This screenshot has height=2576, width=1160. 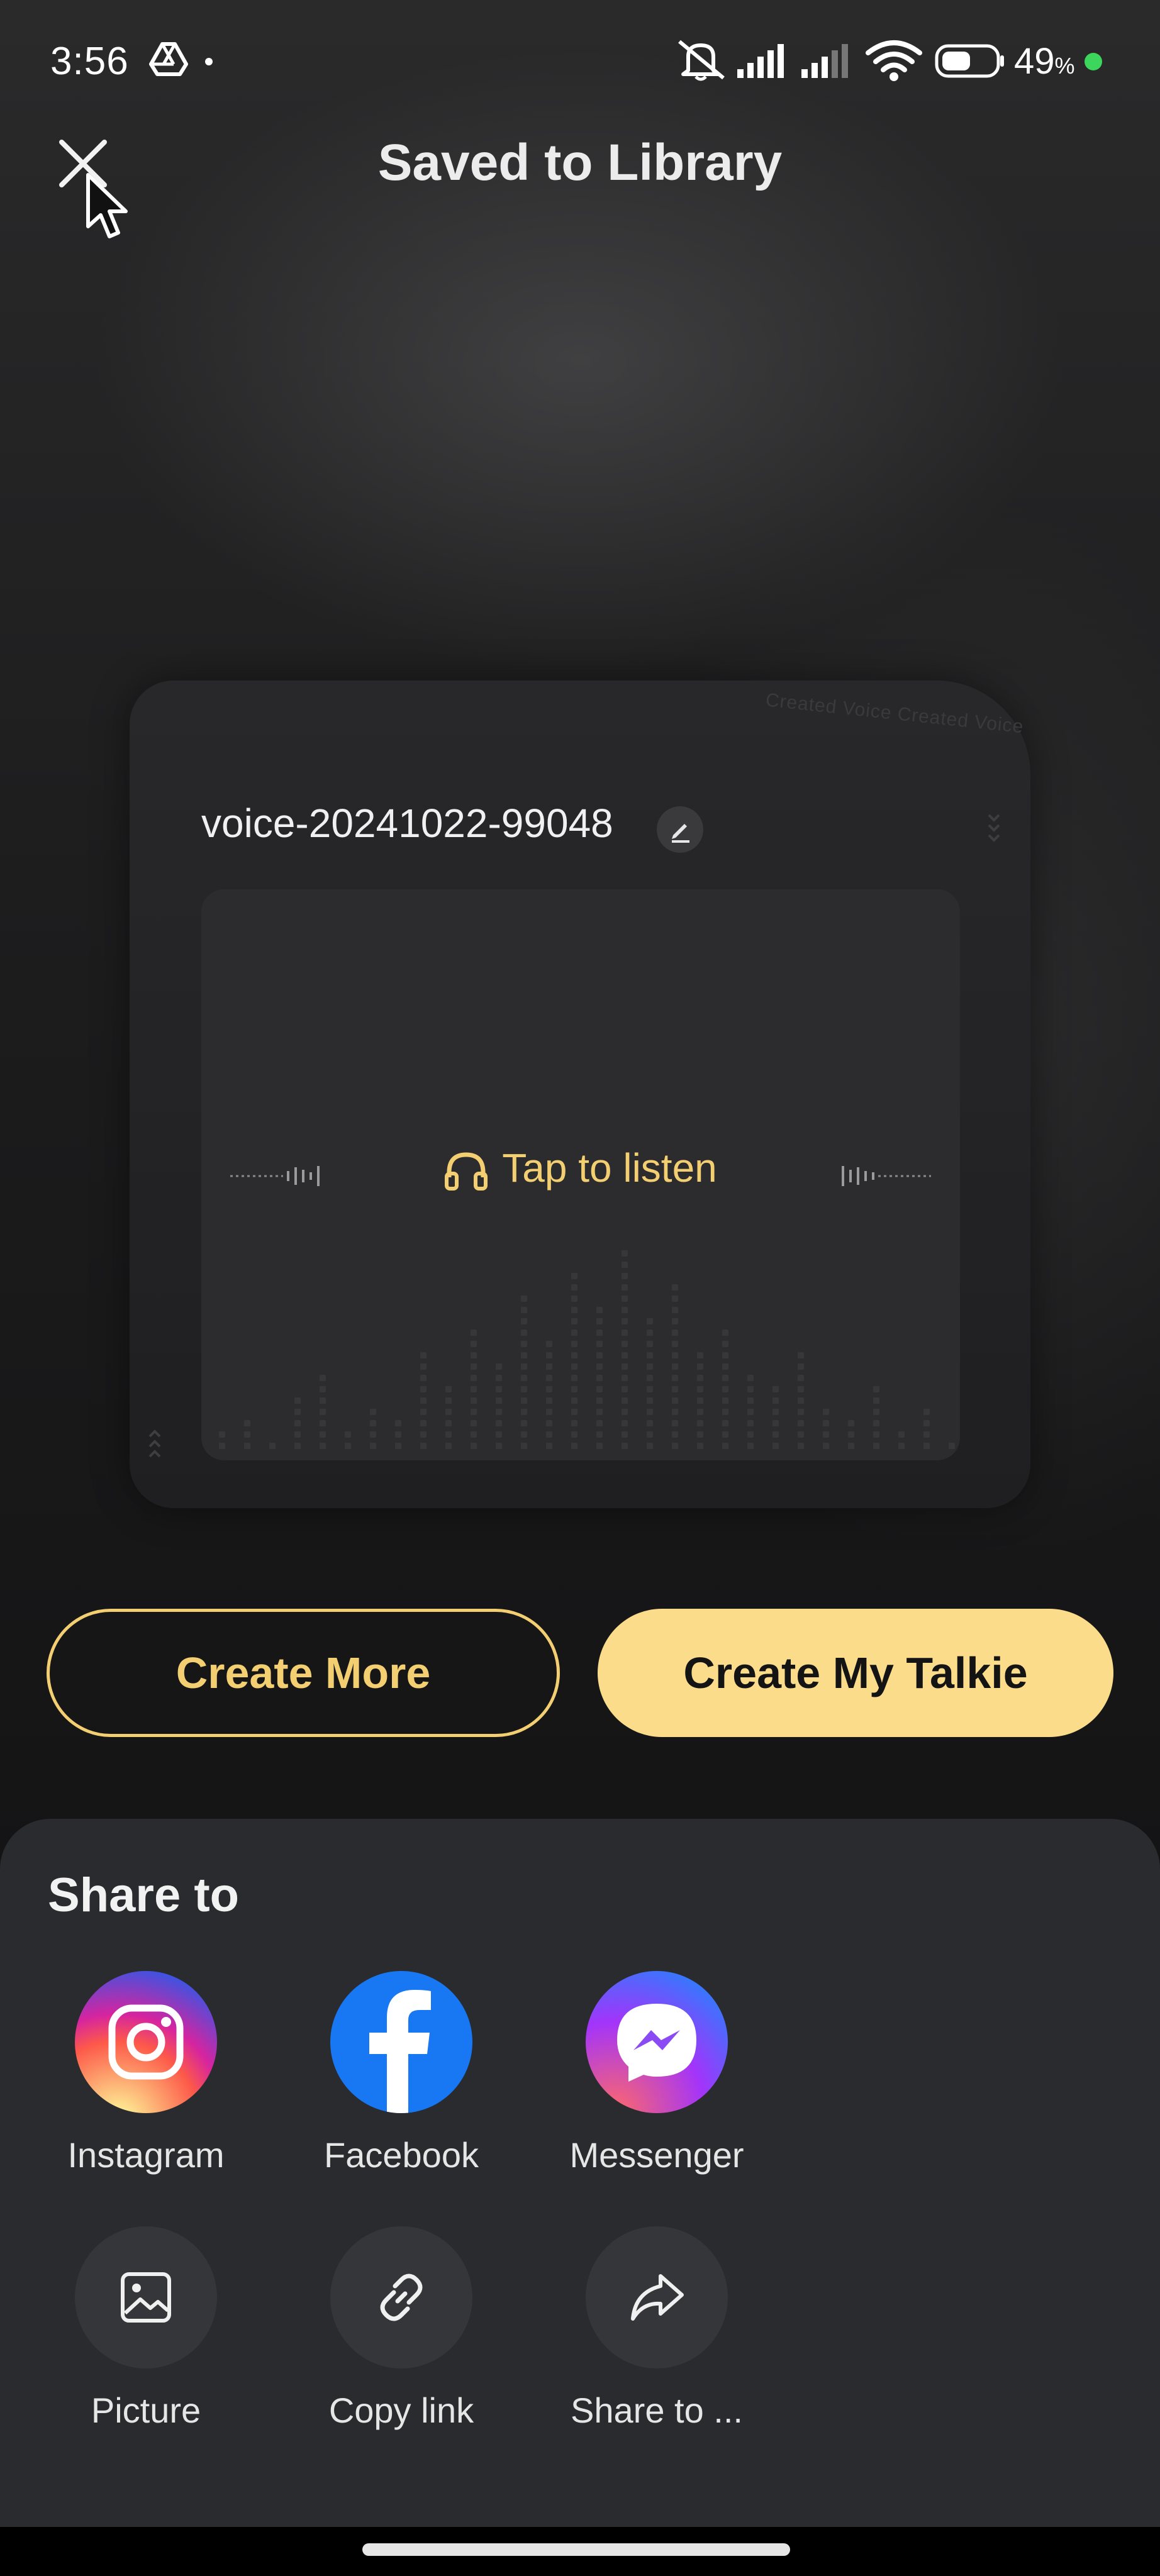 I want to click on waveform-right-icon, so click(x=886, y=1176).